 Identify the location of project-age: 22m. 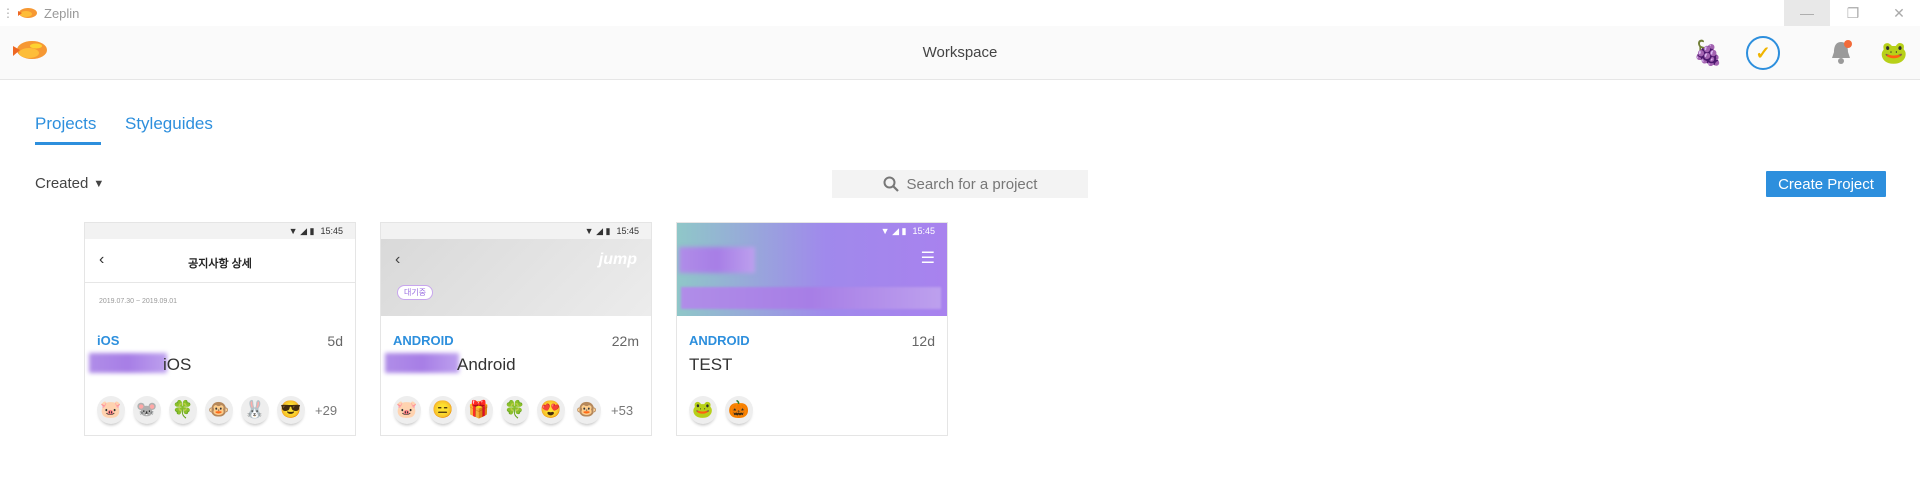
(625, 341).